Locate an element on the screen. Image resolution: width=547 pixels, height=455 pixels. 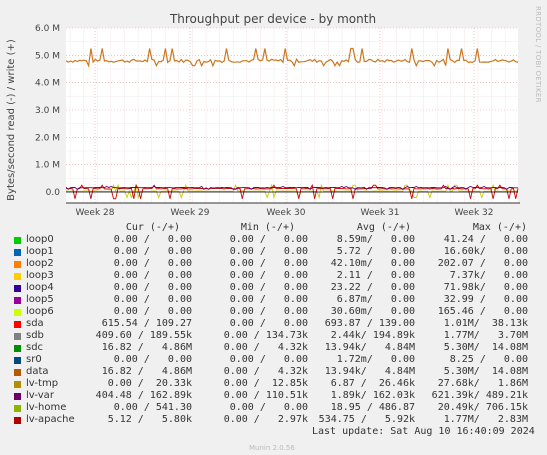
y-tick-label: 6.0 M is located at coordinates (47, 29).